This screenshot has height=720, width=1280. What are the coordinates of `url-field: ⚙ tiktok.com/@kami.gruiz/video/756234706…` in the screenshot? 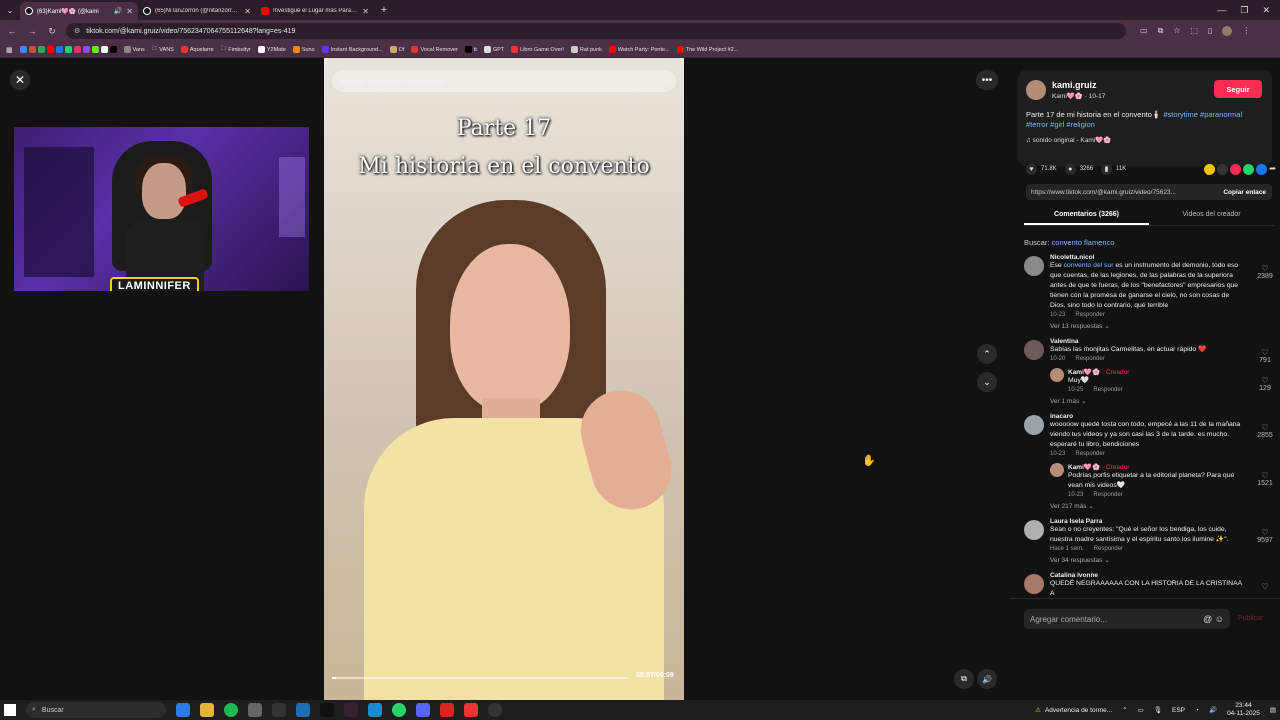 It's located at (596, 31).